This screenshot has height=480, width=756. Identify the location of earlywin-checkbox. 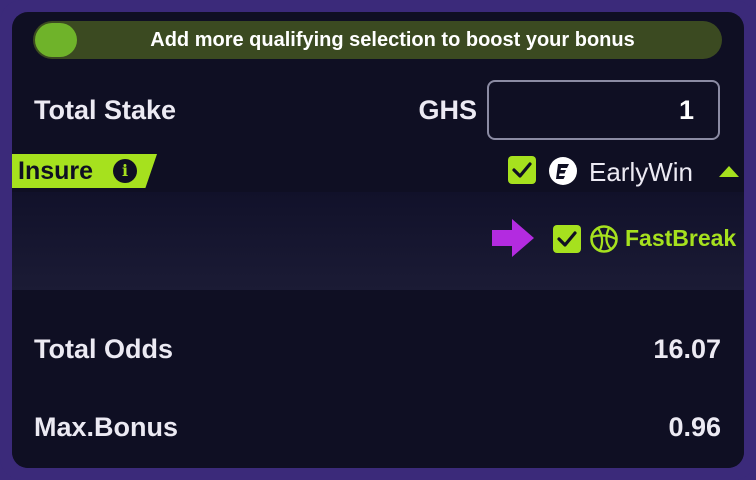
(522, 170).